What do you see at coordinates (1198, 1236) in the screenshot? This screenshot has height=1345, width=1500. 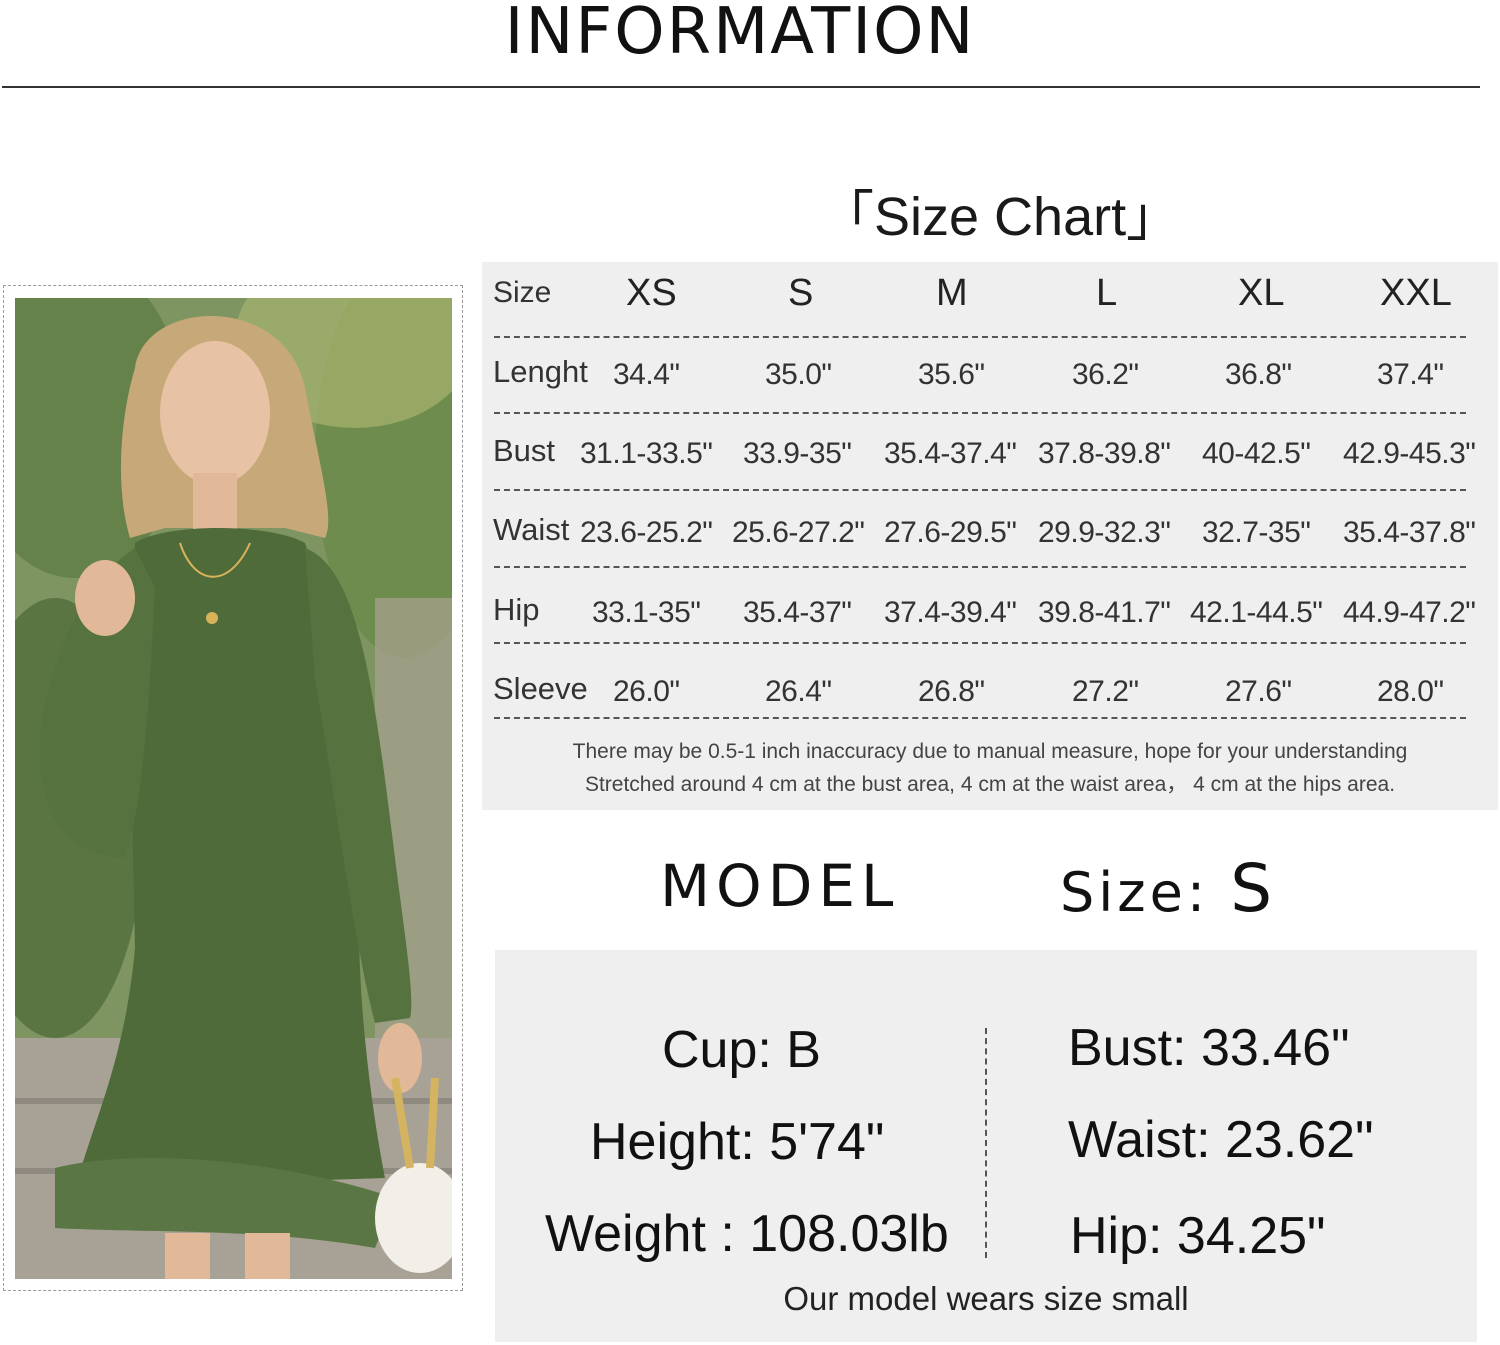 I see `model-hip: Hip: 34.25"` at bounding box center [1198, 1236].